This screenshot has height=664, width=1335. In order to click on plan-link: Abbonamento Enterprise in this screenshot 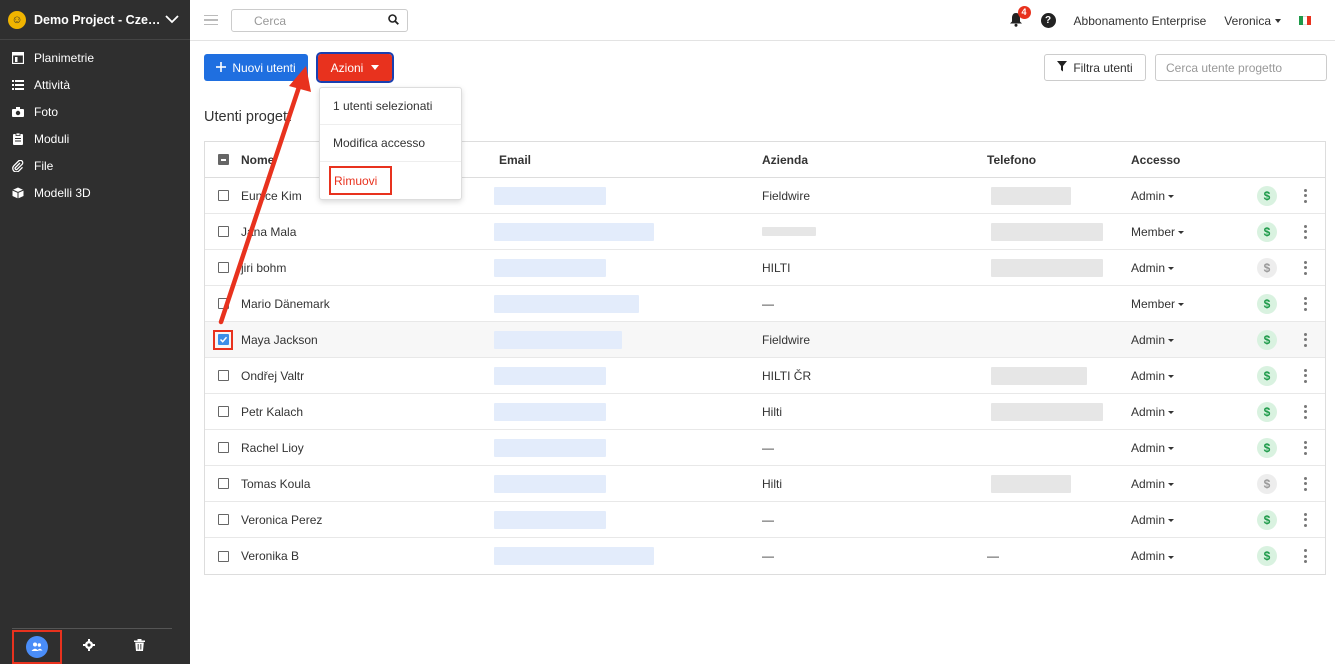, I will do `click(1140, 21)`.